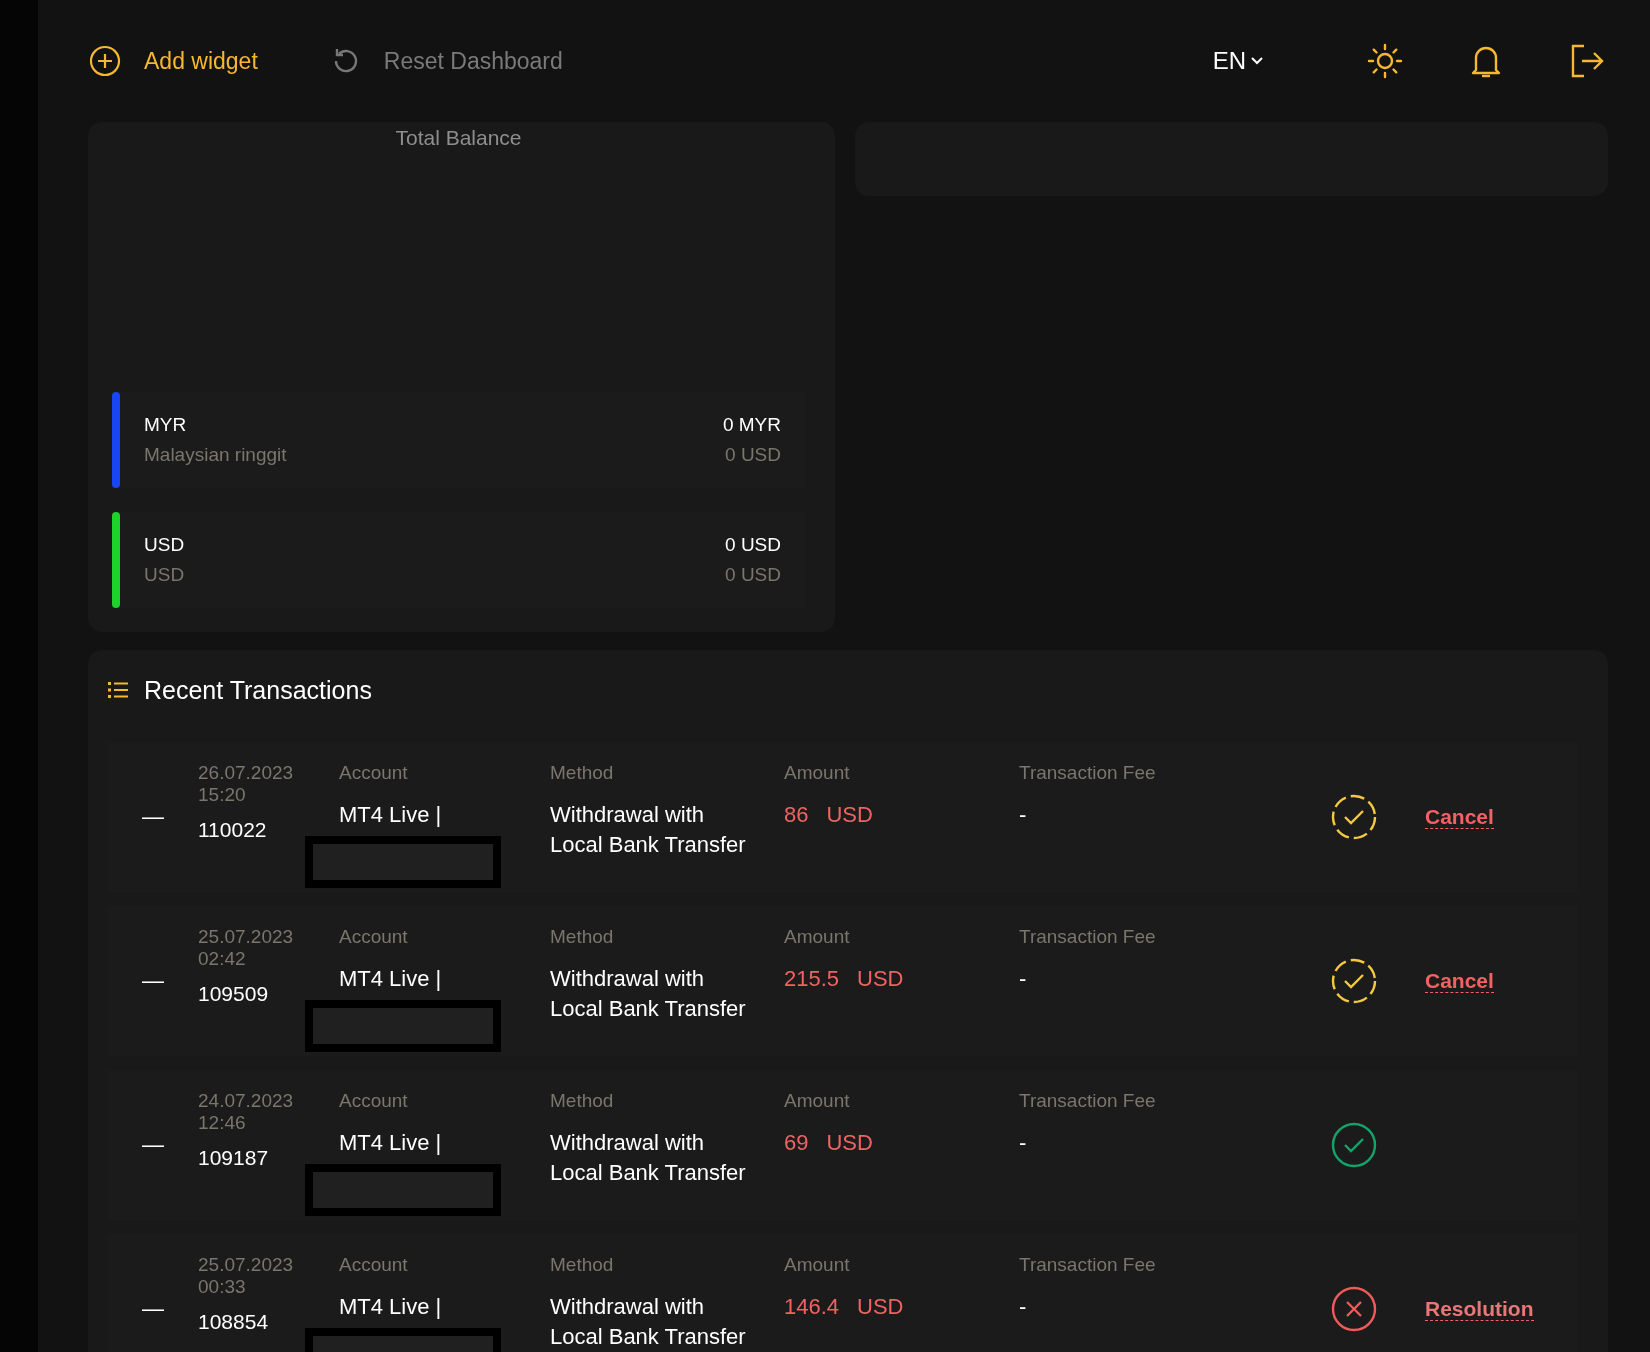  What do you see at coordinates (1354, 1309) in the screenshot?
I see `error-circle-icon` at bounding box center [1354, 1309].